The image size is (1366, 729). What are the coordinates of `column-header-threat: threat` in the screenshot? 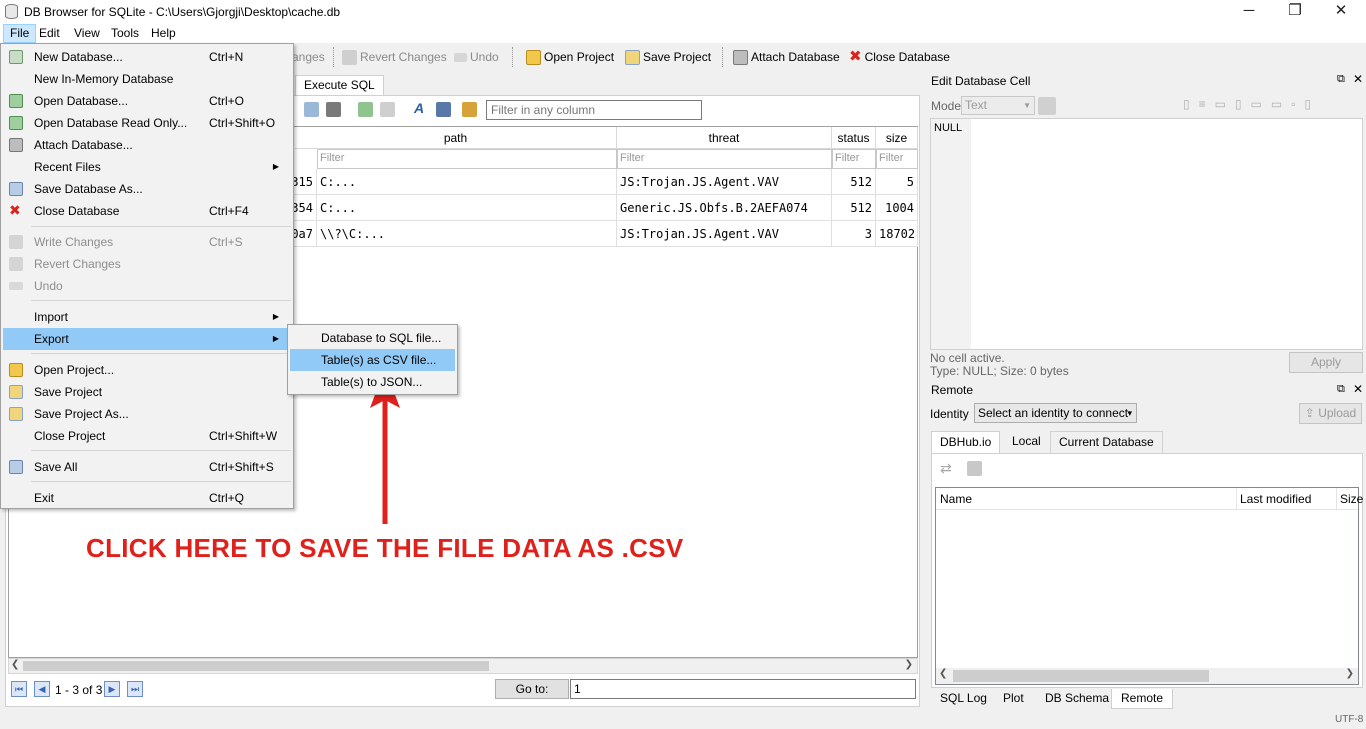 It's located at (724, 138).